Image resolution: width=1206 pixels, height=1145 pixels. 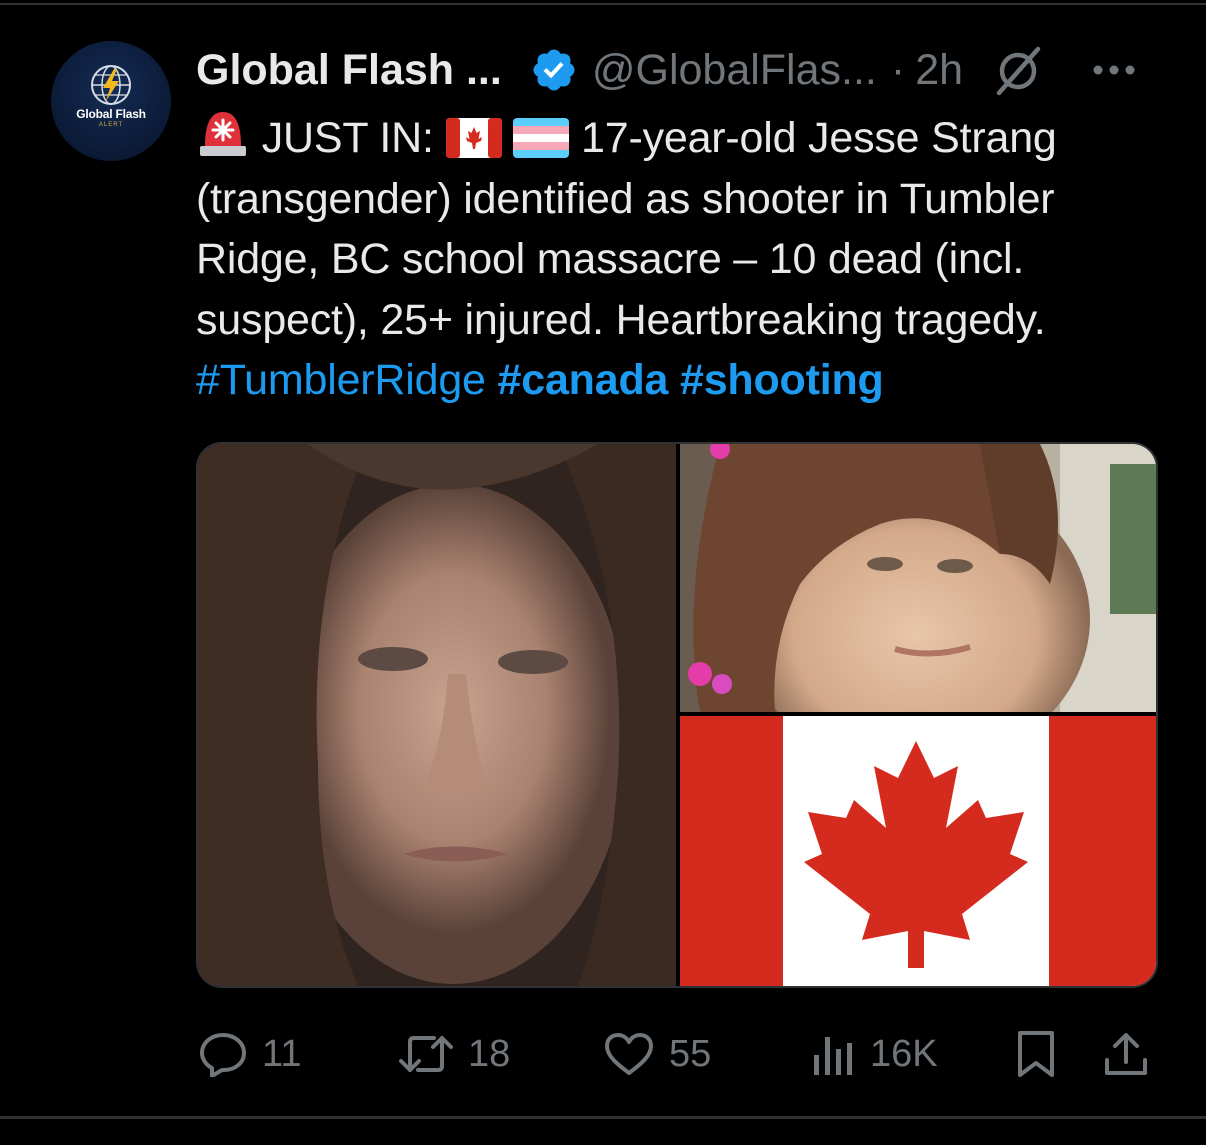 I want to click on bookmark-icon, so click(x=1036, y=1054).